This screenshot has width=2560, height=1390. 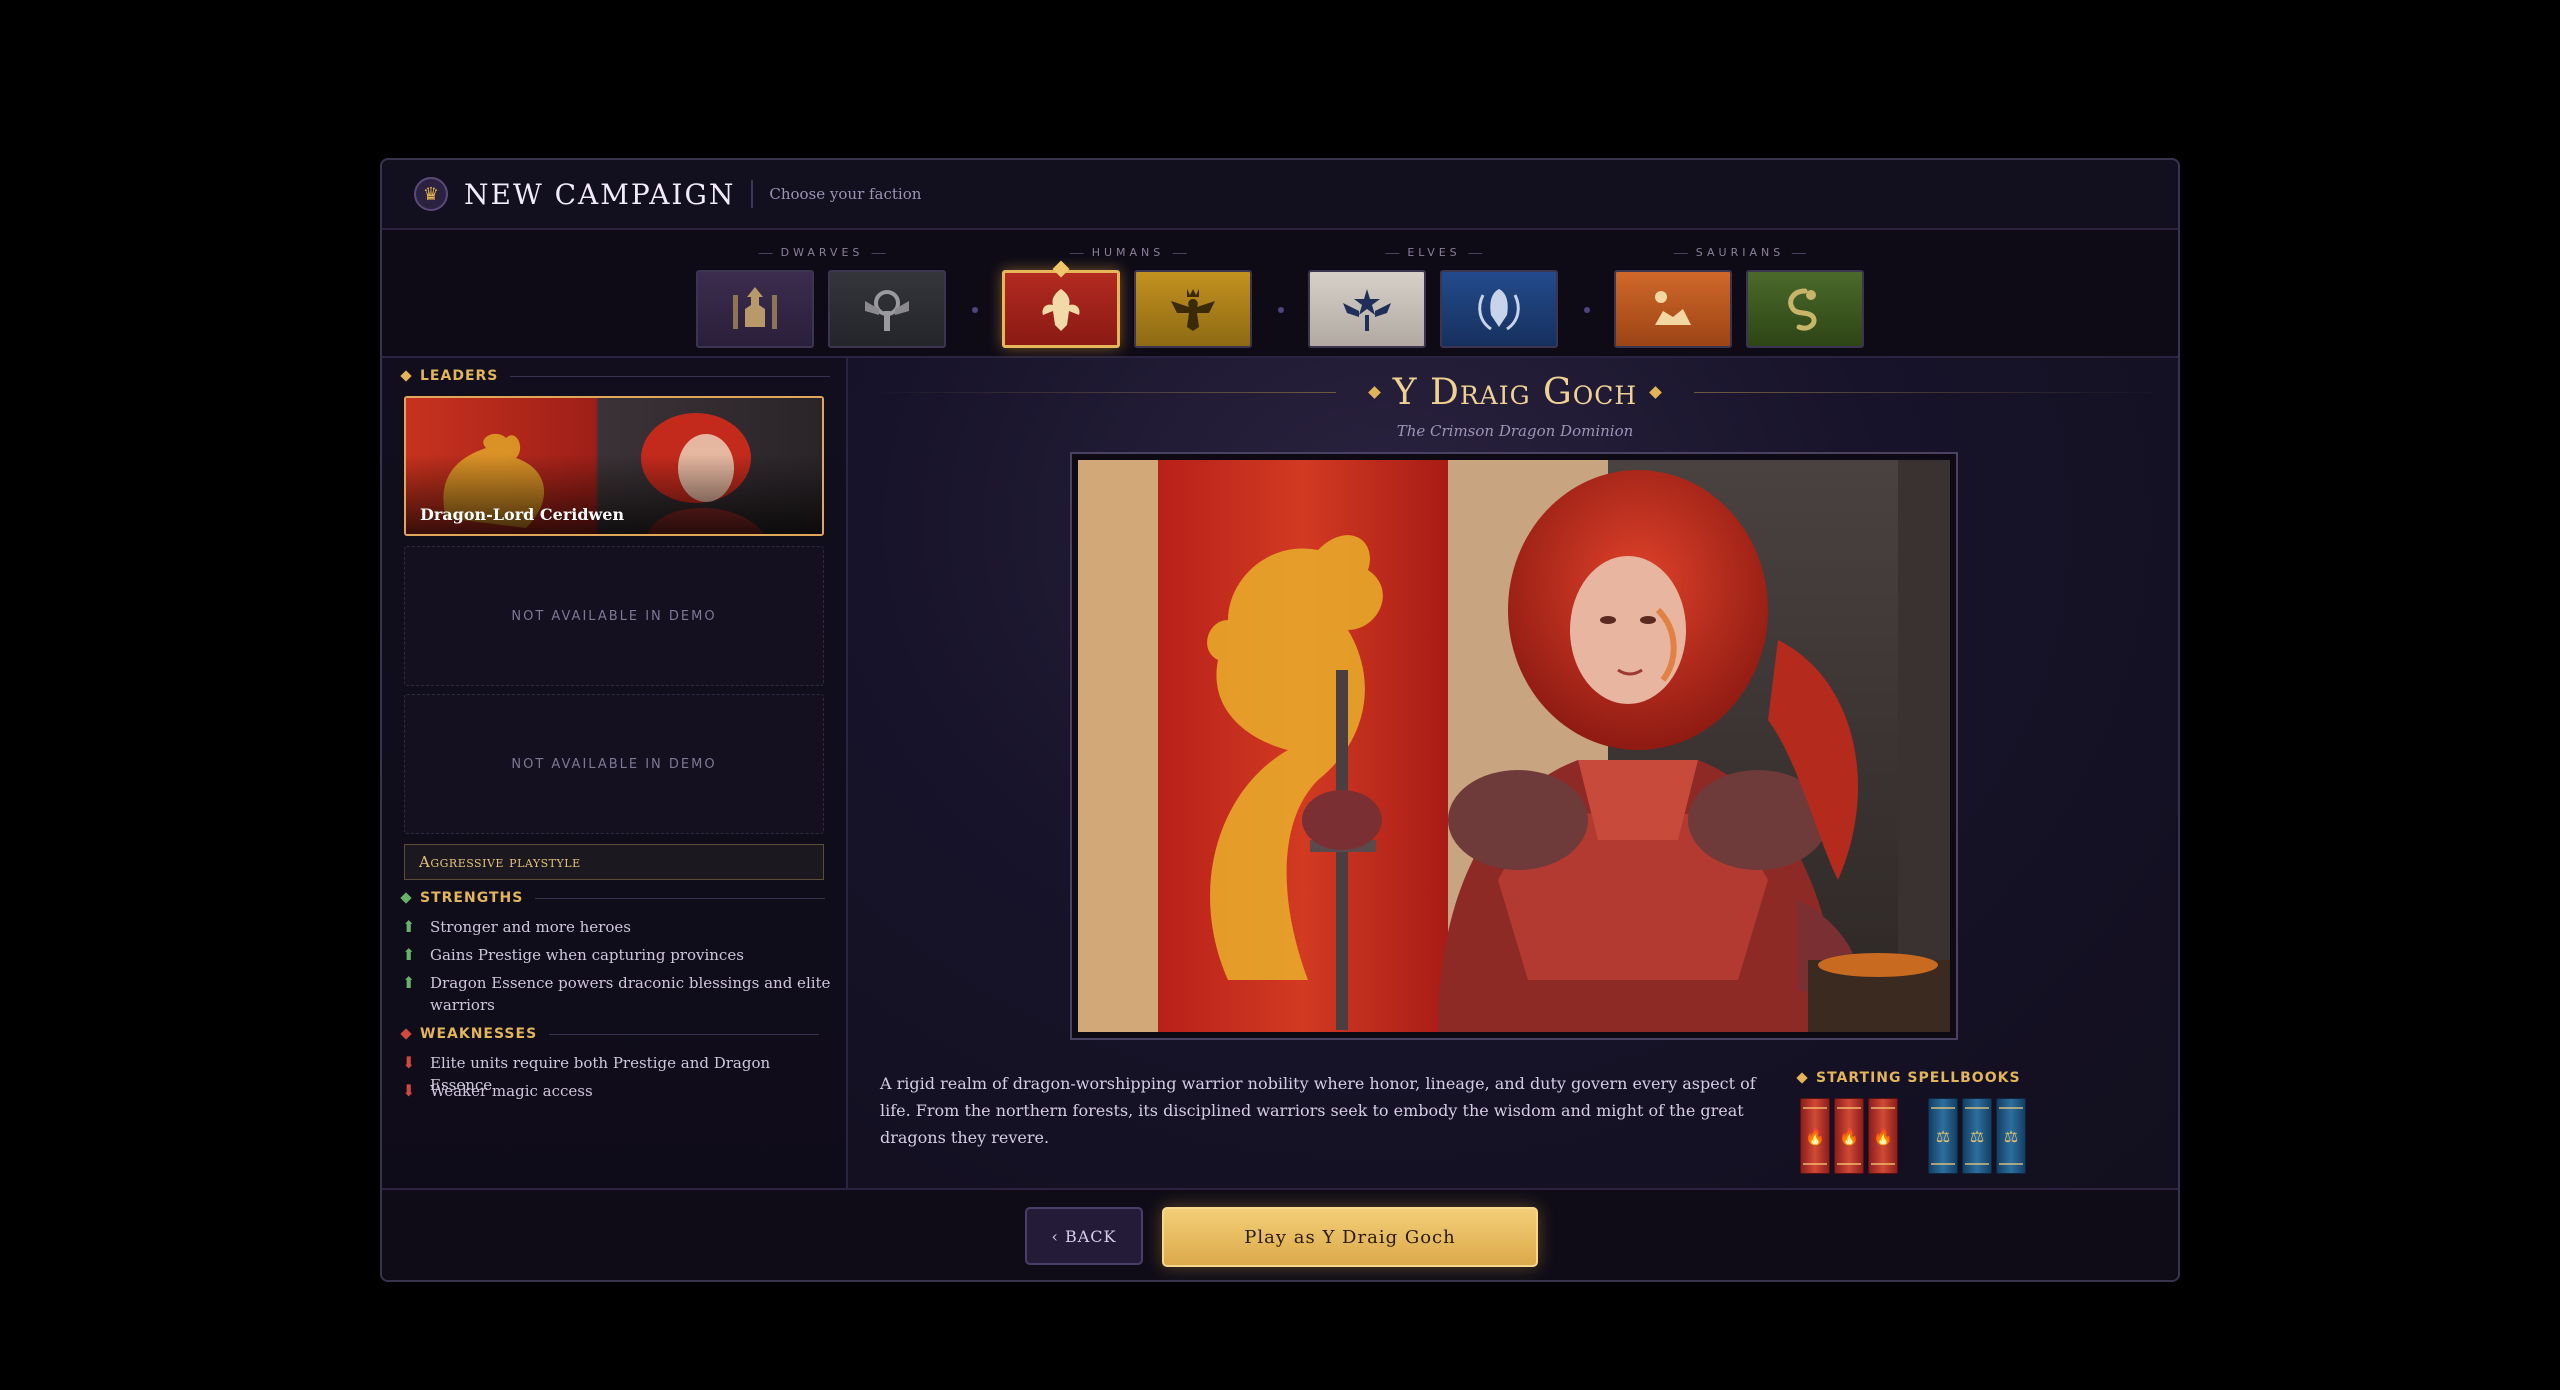 I want to click on strengths-heading: STRENGTHS, so click(x=613, y=898).